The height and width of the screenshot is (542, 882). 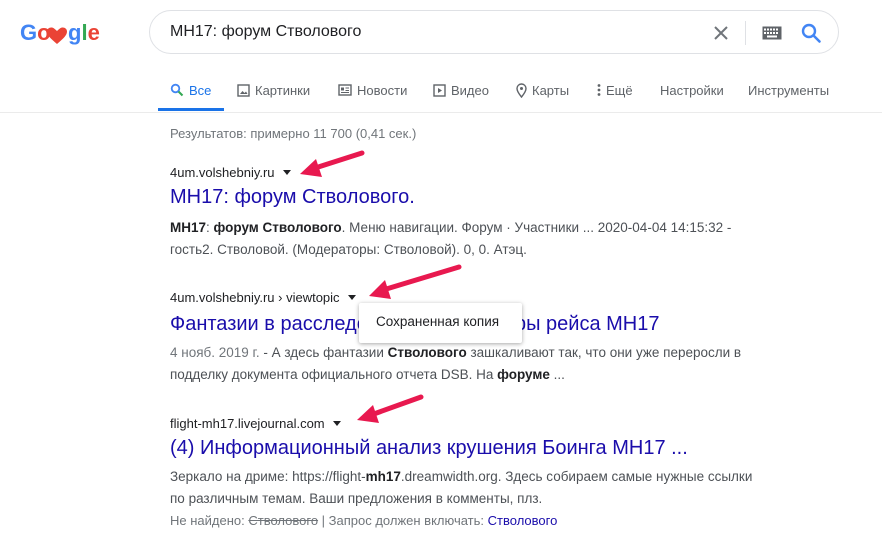 I want to click on keyboard-icon, so click(x=772, y=33).